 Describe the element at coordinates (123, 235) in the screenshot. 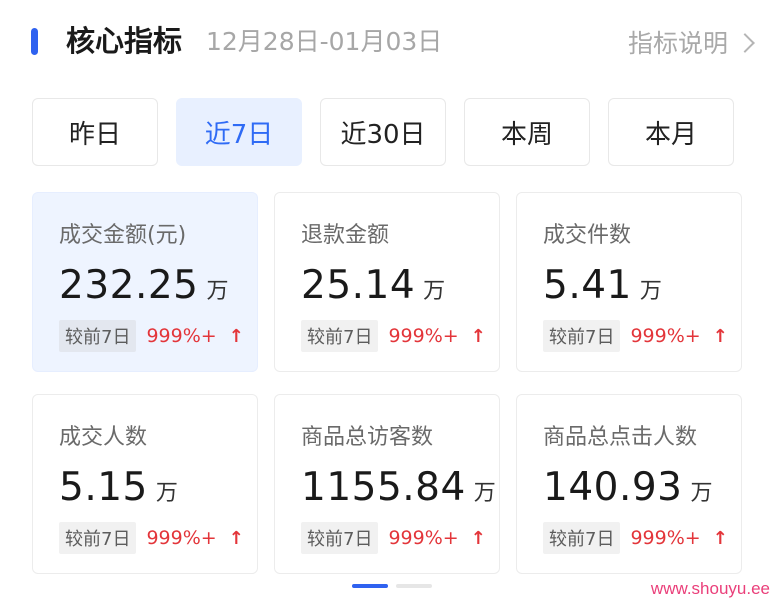

I see `metric-title: 成交金额(元)` at that location.